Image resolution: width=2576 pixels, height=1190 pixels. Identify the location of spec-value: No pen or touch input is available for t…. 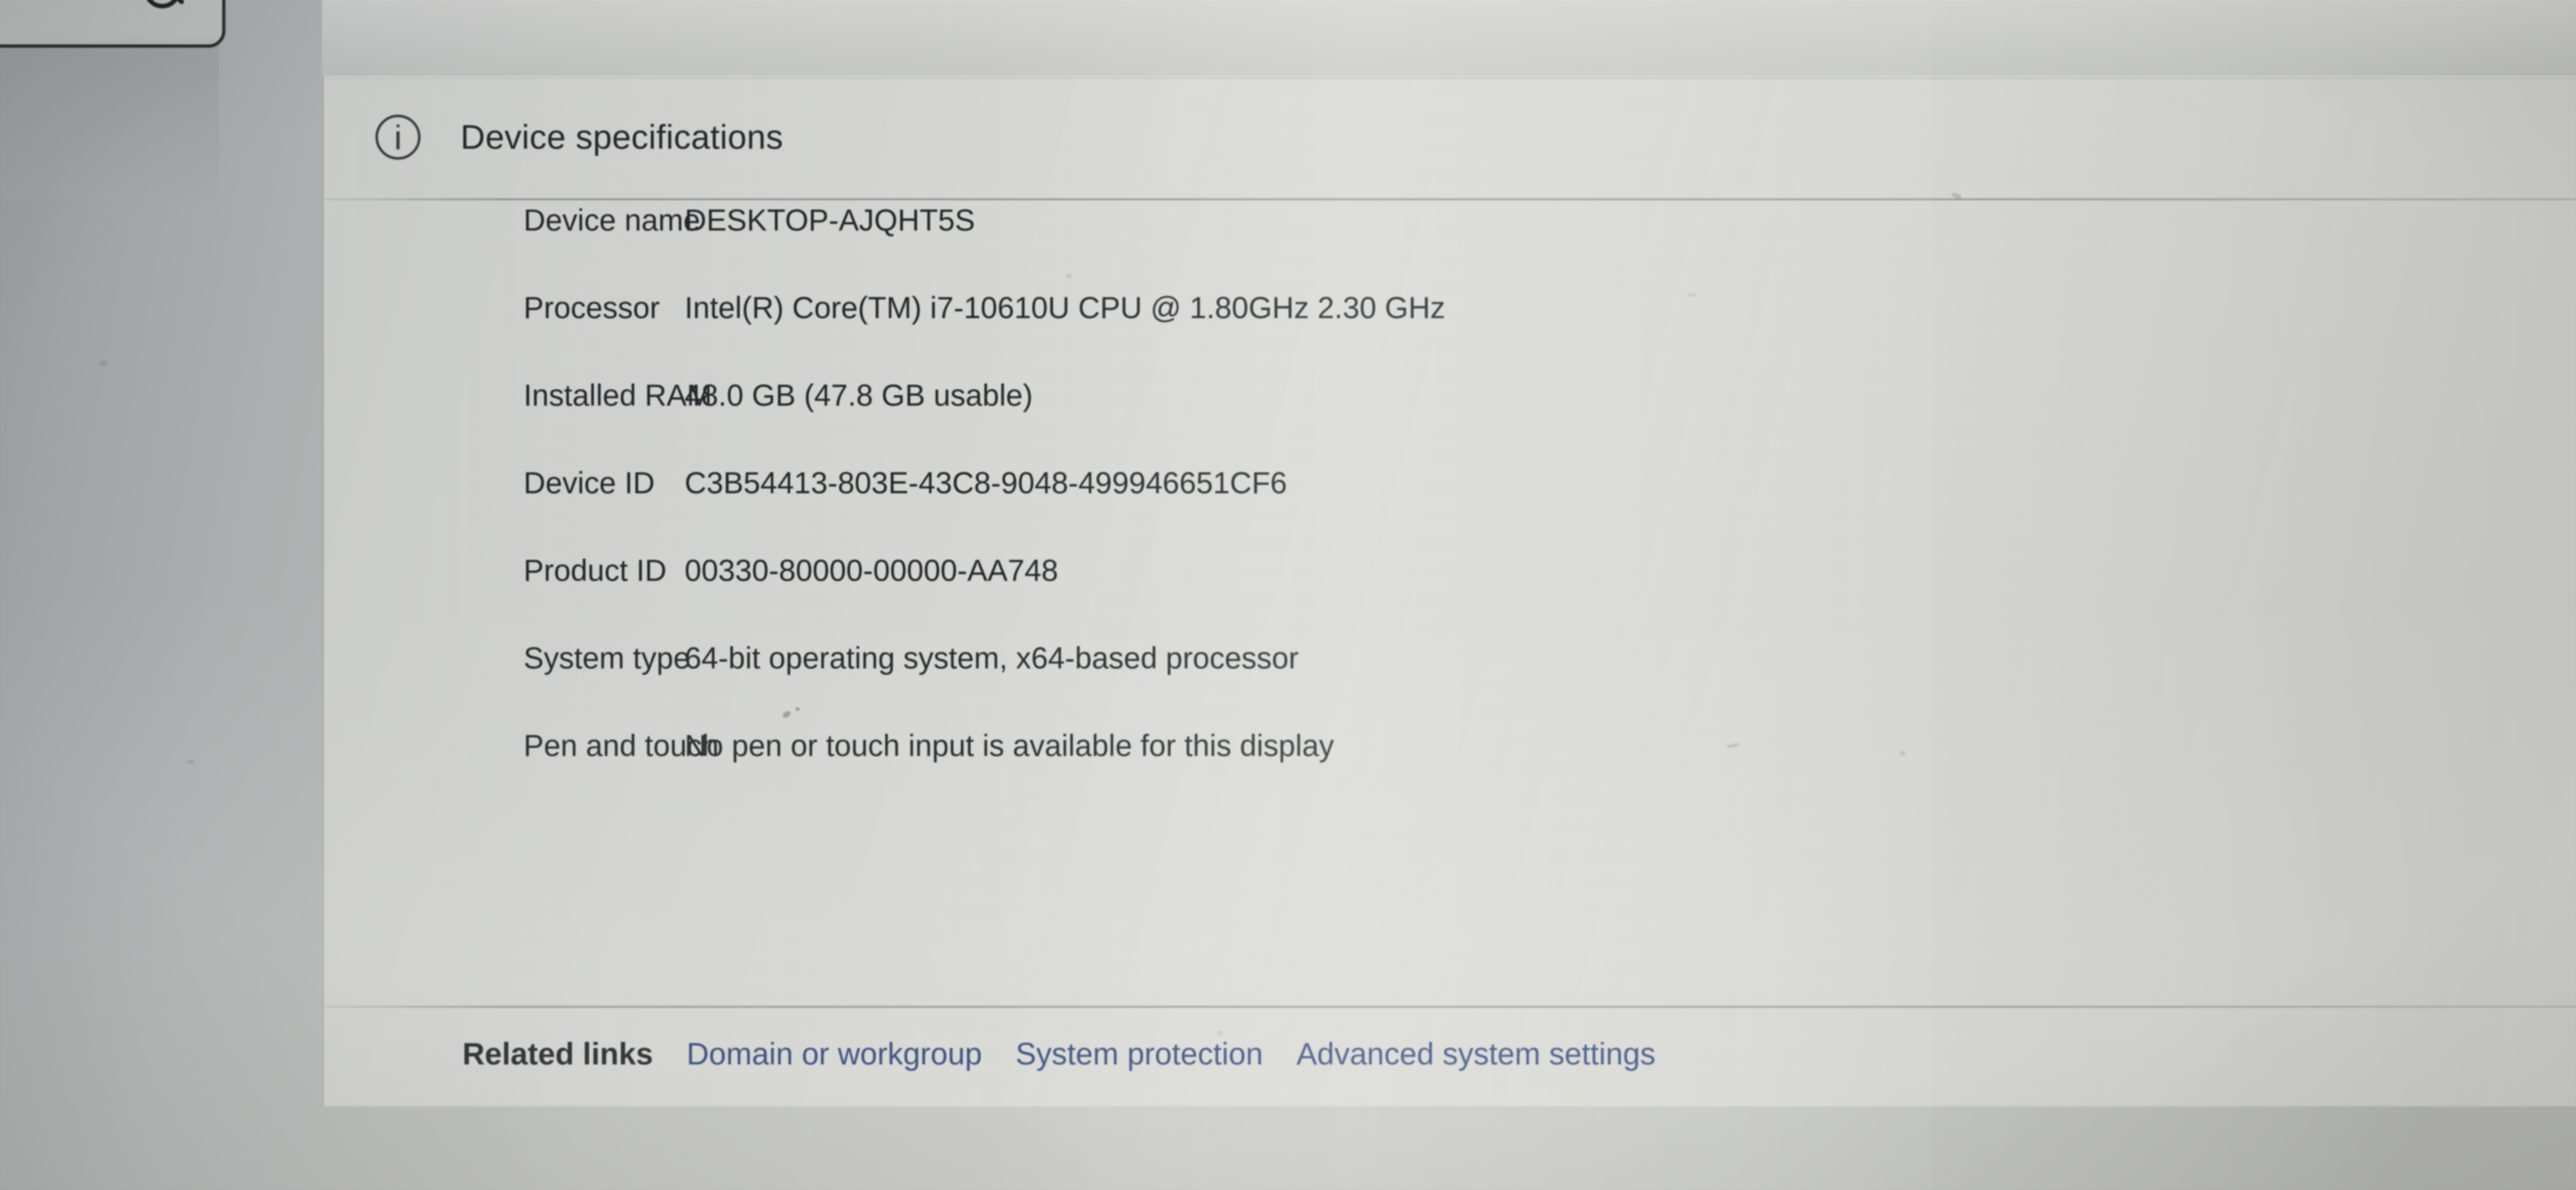
(1009, 745).